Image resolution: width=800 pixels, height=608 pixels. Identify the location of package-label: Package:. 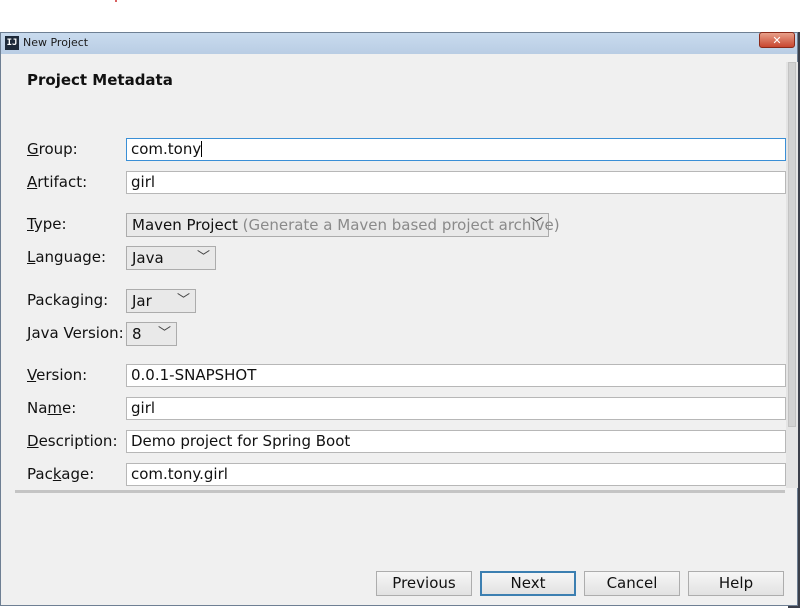
(61, 474).